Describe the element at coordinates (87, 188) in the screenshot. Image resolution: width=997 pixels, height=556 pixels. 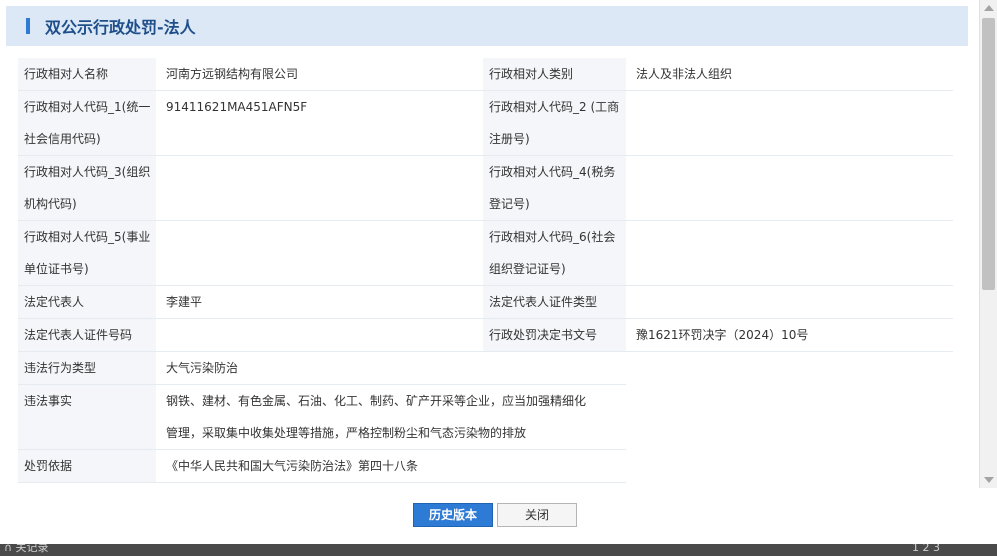
I see `field-label: 行政相对人代码_3(组织机构代码)` at that location.